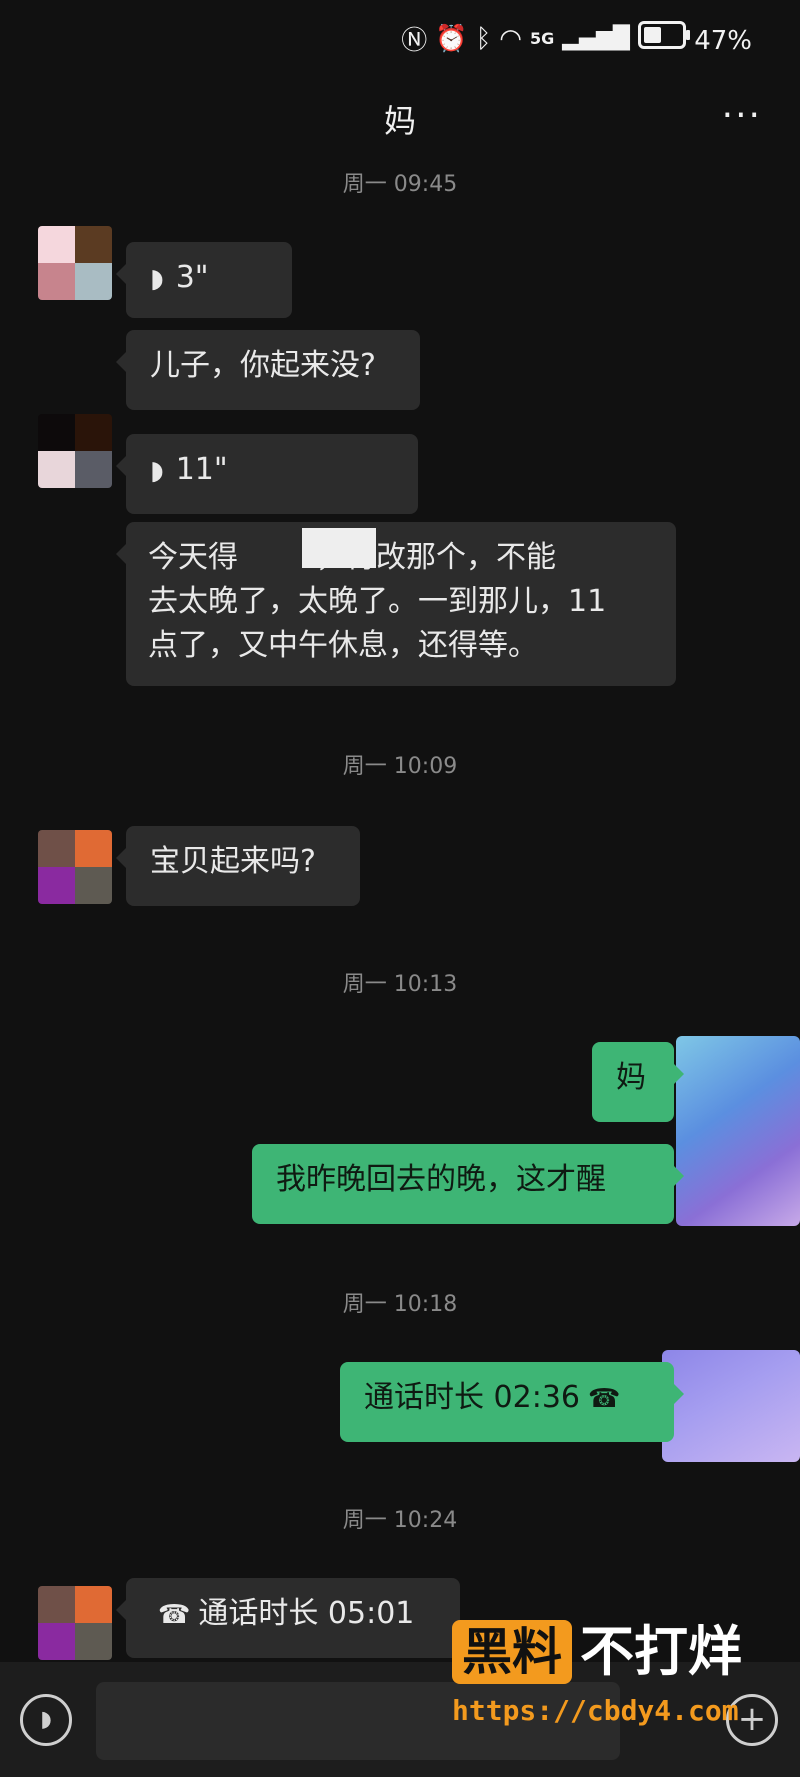  What do you see at coordinates (472, 1397) in the screenshot?
I see `call-duration-text: 通话时长 02:36` at bounding box center [472, 1397].